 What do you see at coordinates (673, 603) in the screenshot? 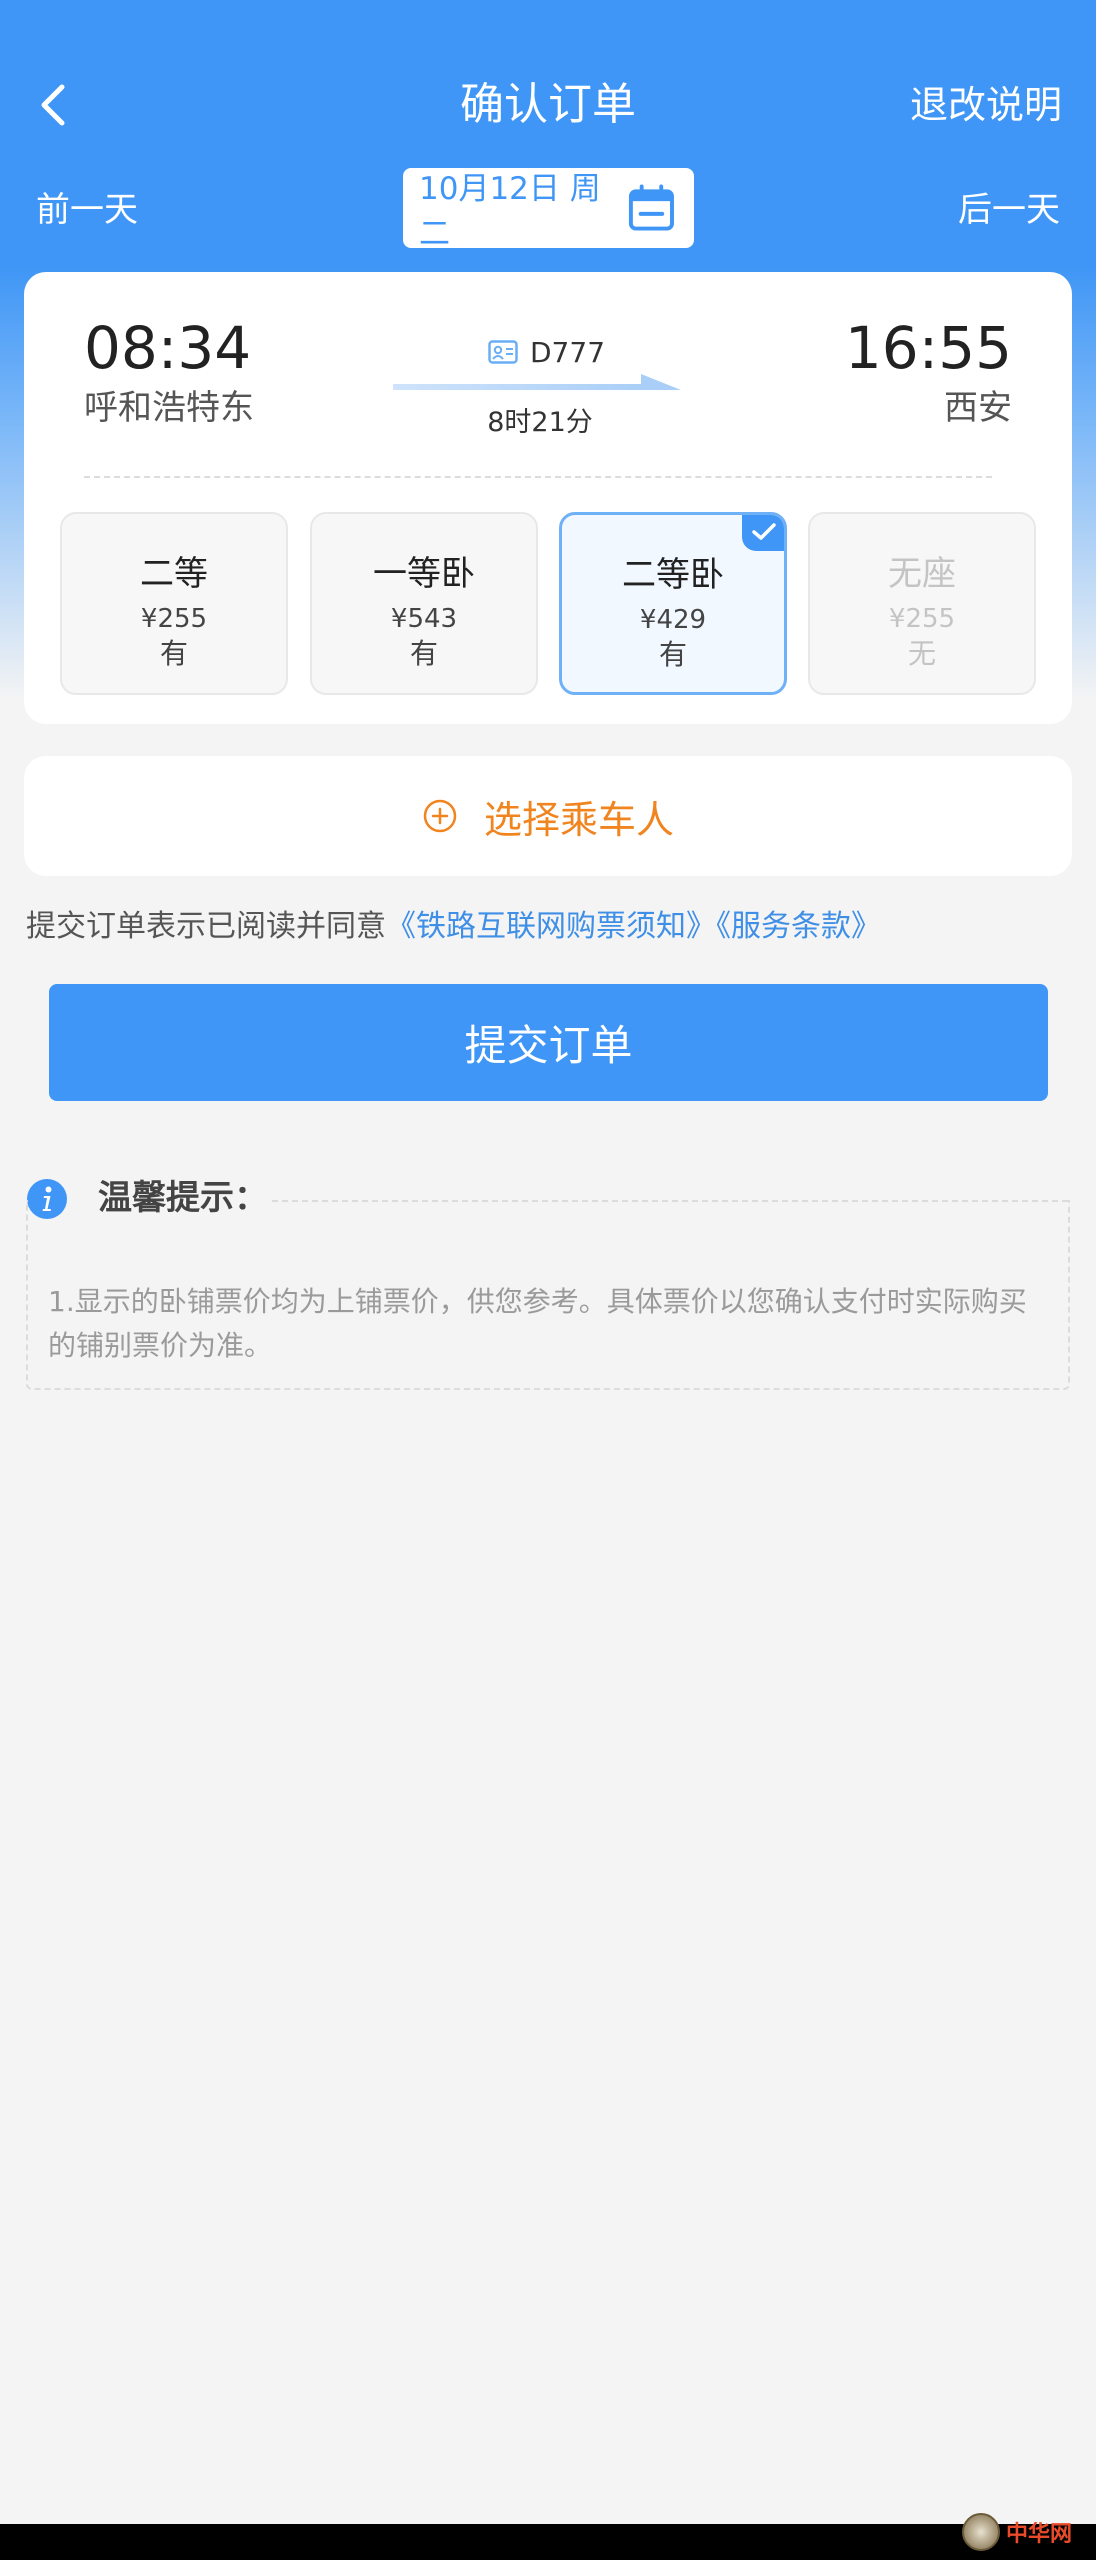
I see `seat-option-second-sleeper: 二等卧 ¥429 有` at bounding box center [673, 603].